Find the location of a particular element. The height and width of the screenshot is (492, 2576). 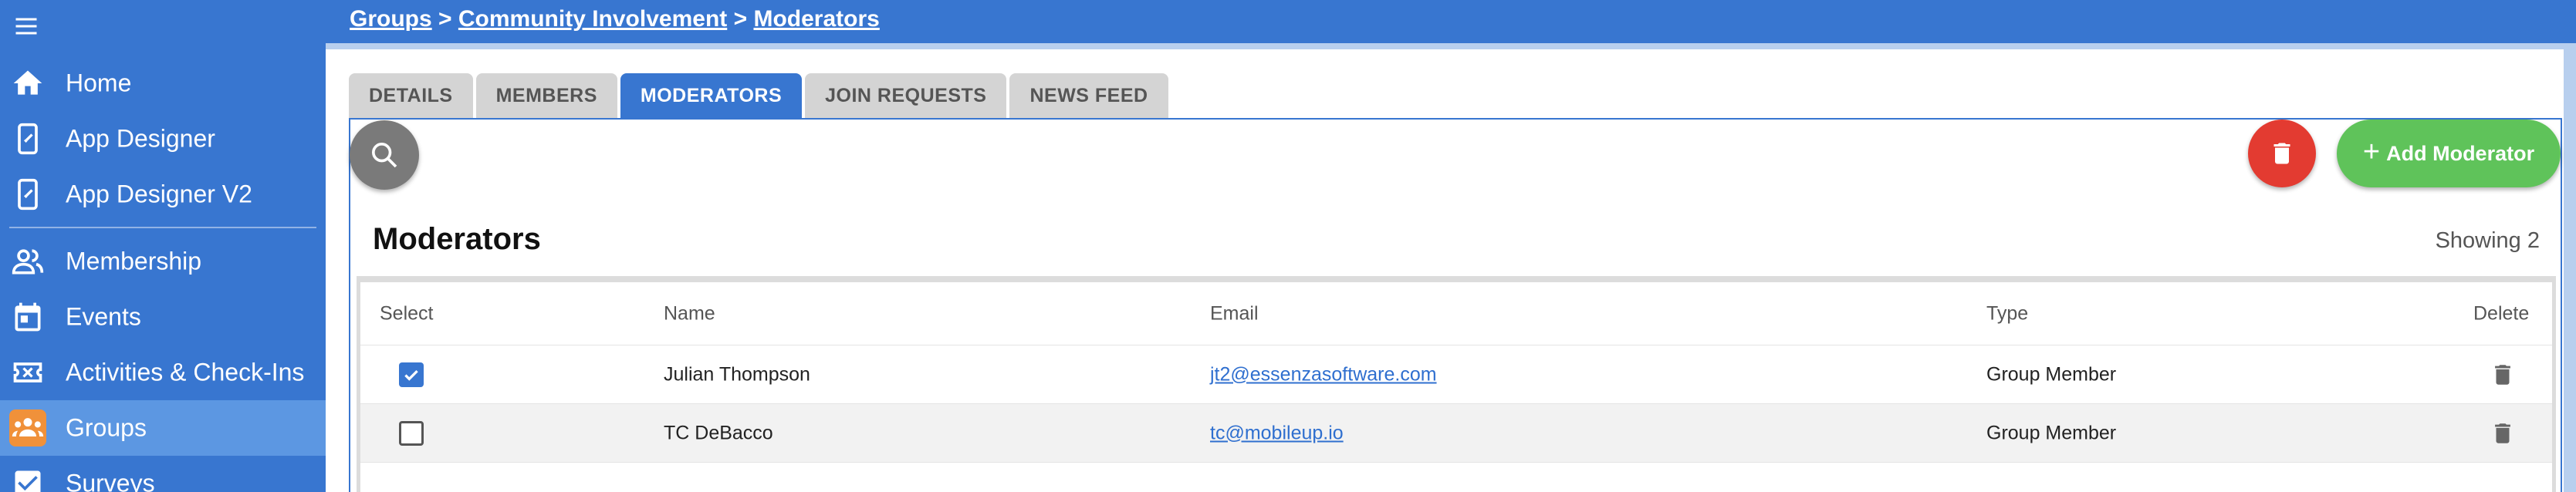

sidebar-item-label: Events is located at coordinates (103, 316).